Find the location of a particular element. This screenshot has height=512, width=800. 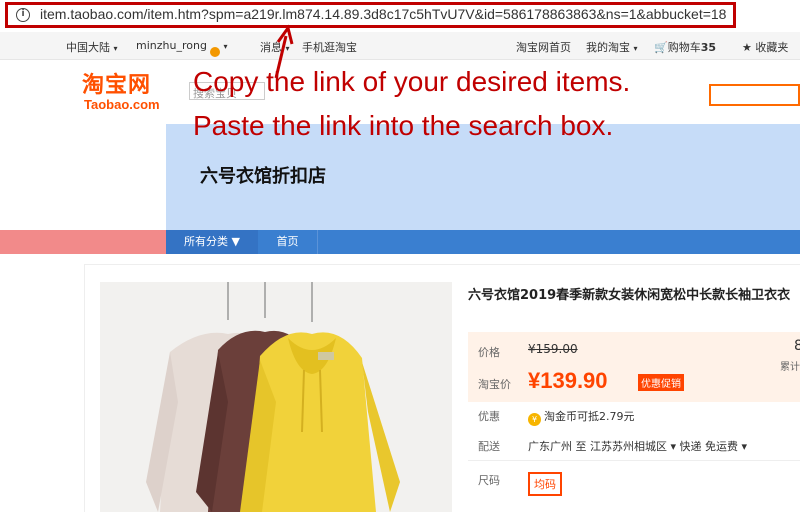

region-label: 中国大陆 is located at coordinates (88, 47).